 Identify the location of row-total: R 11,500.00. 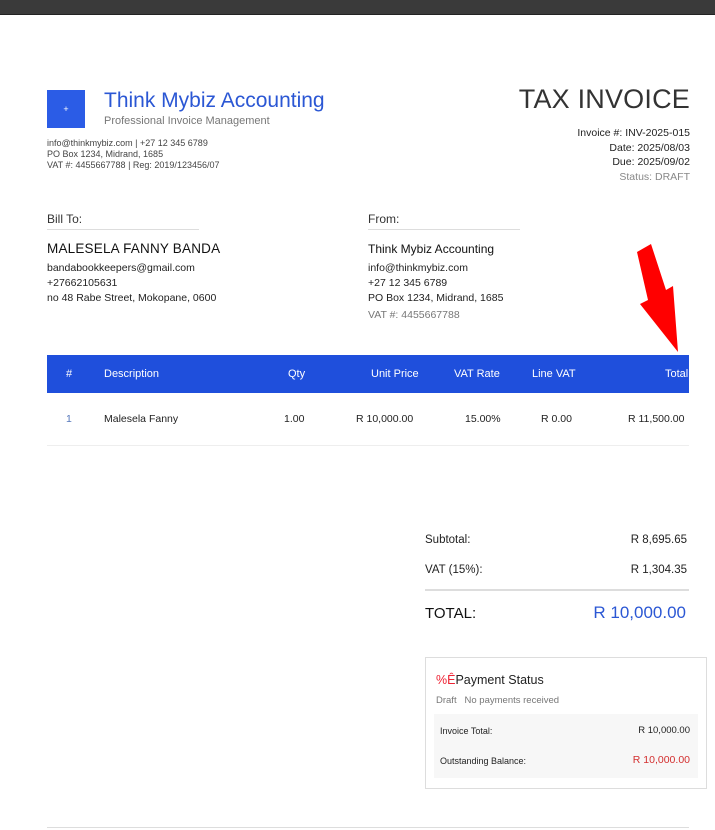
(656, 419).